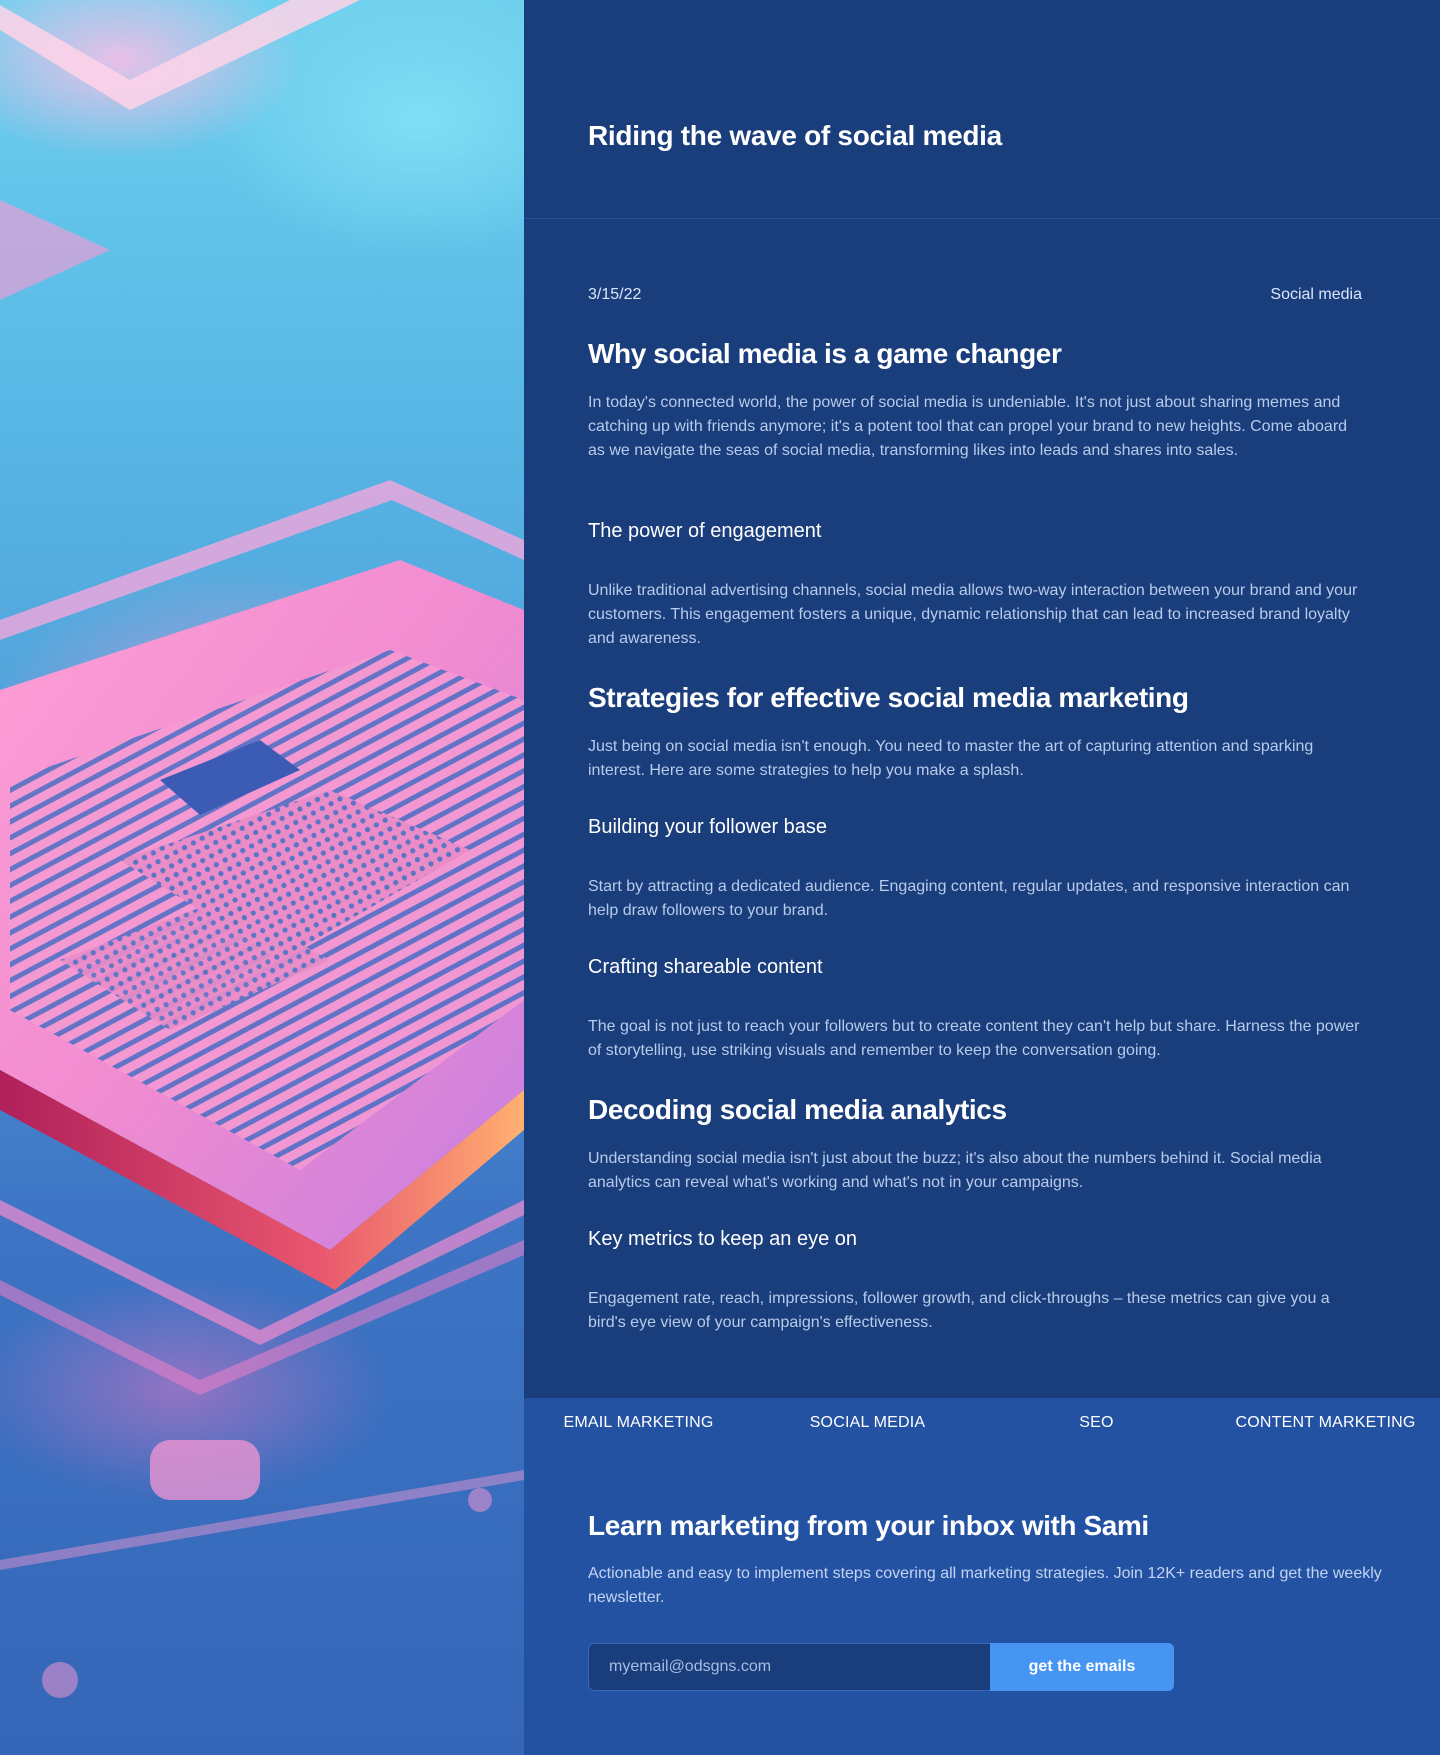 The image size is (1440, 1755). Describe the element at coordinates (705, 531) in the screenshot. I see `subsection-heading: The power of engagement` at that location.